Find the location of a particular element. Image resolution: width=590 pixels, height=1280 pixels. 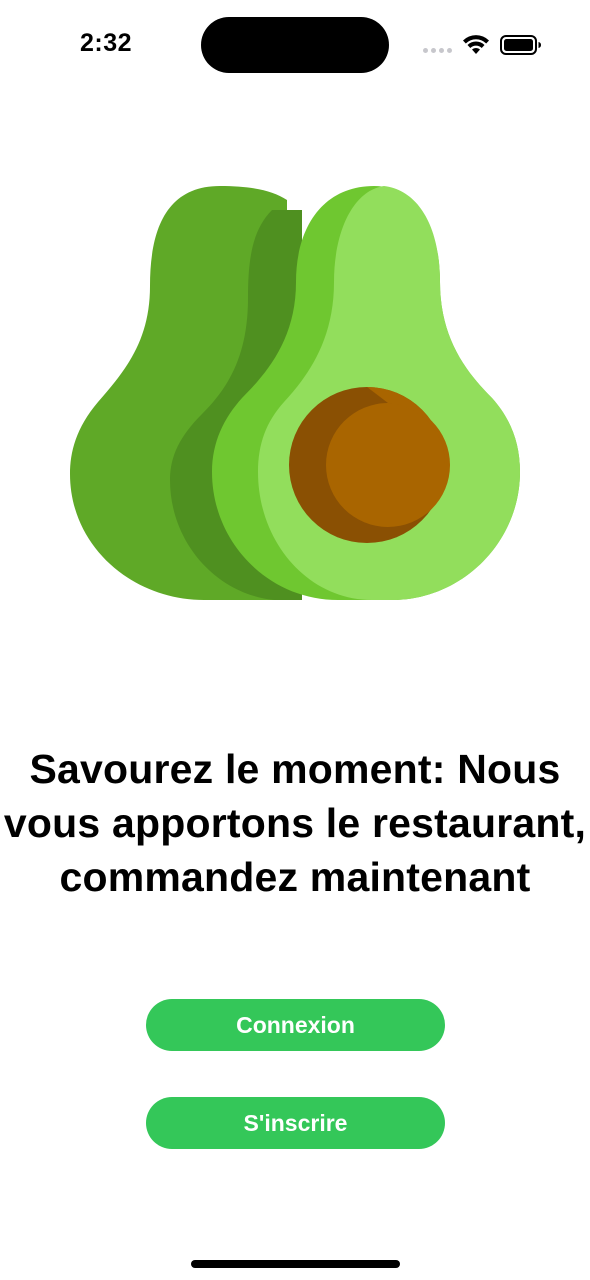

login-button: Connexion is located at coordinates (295, 1025).